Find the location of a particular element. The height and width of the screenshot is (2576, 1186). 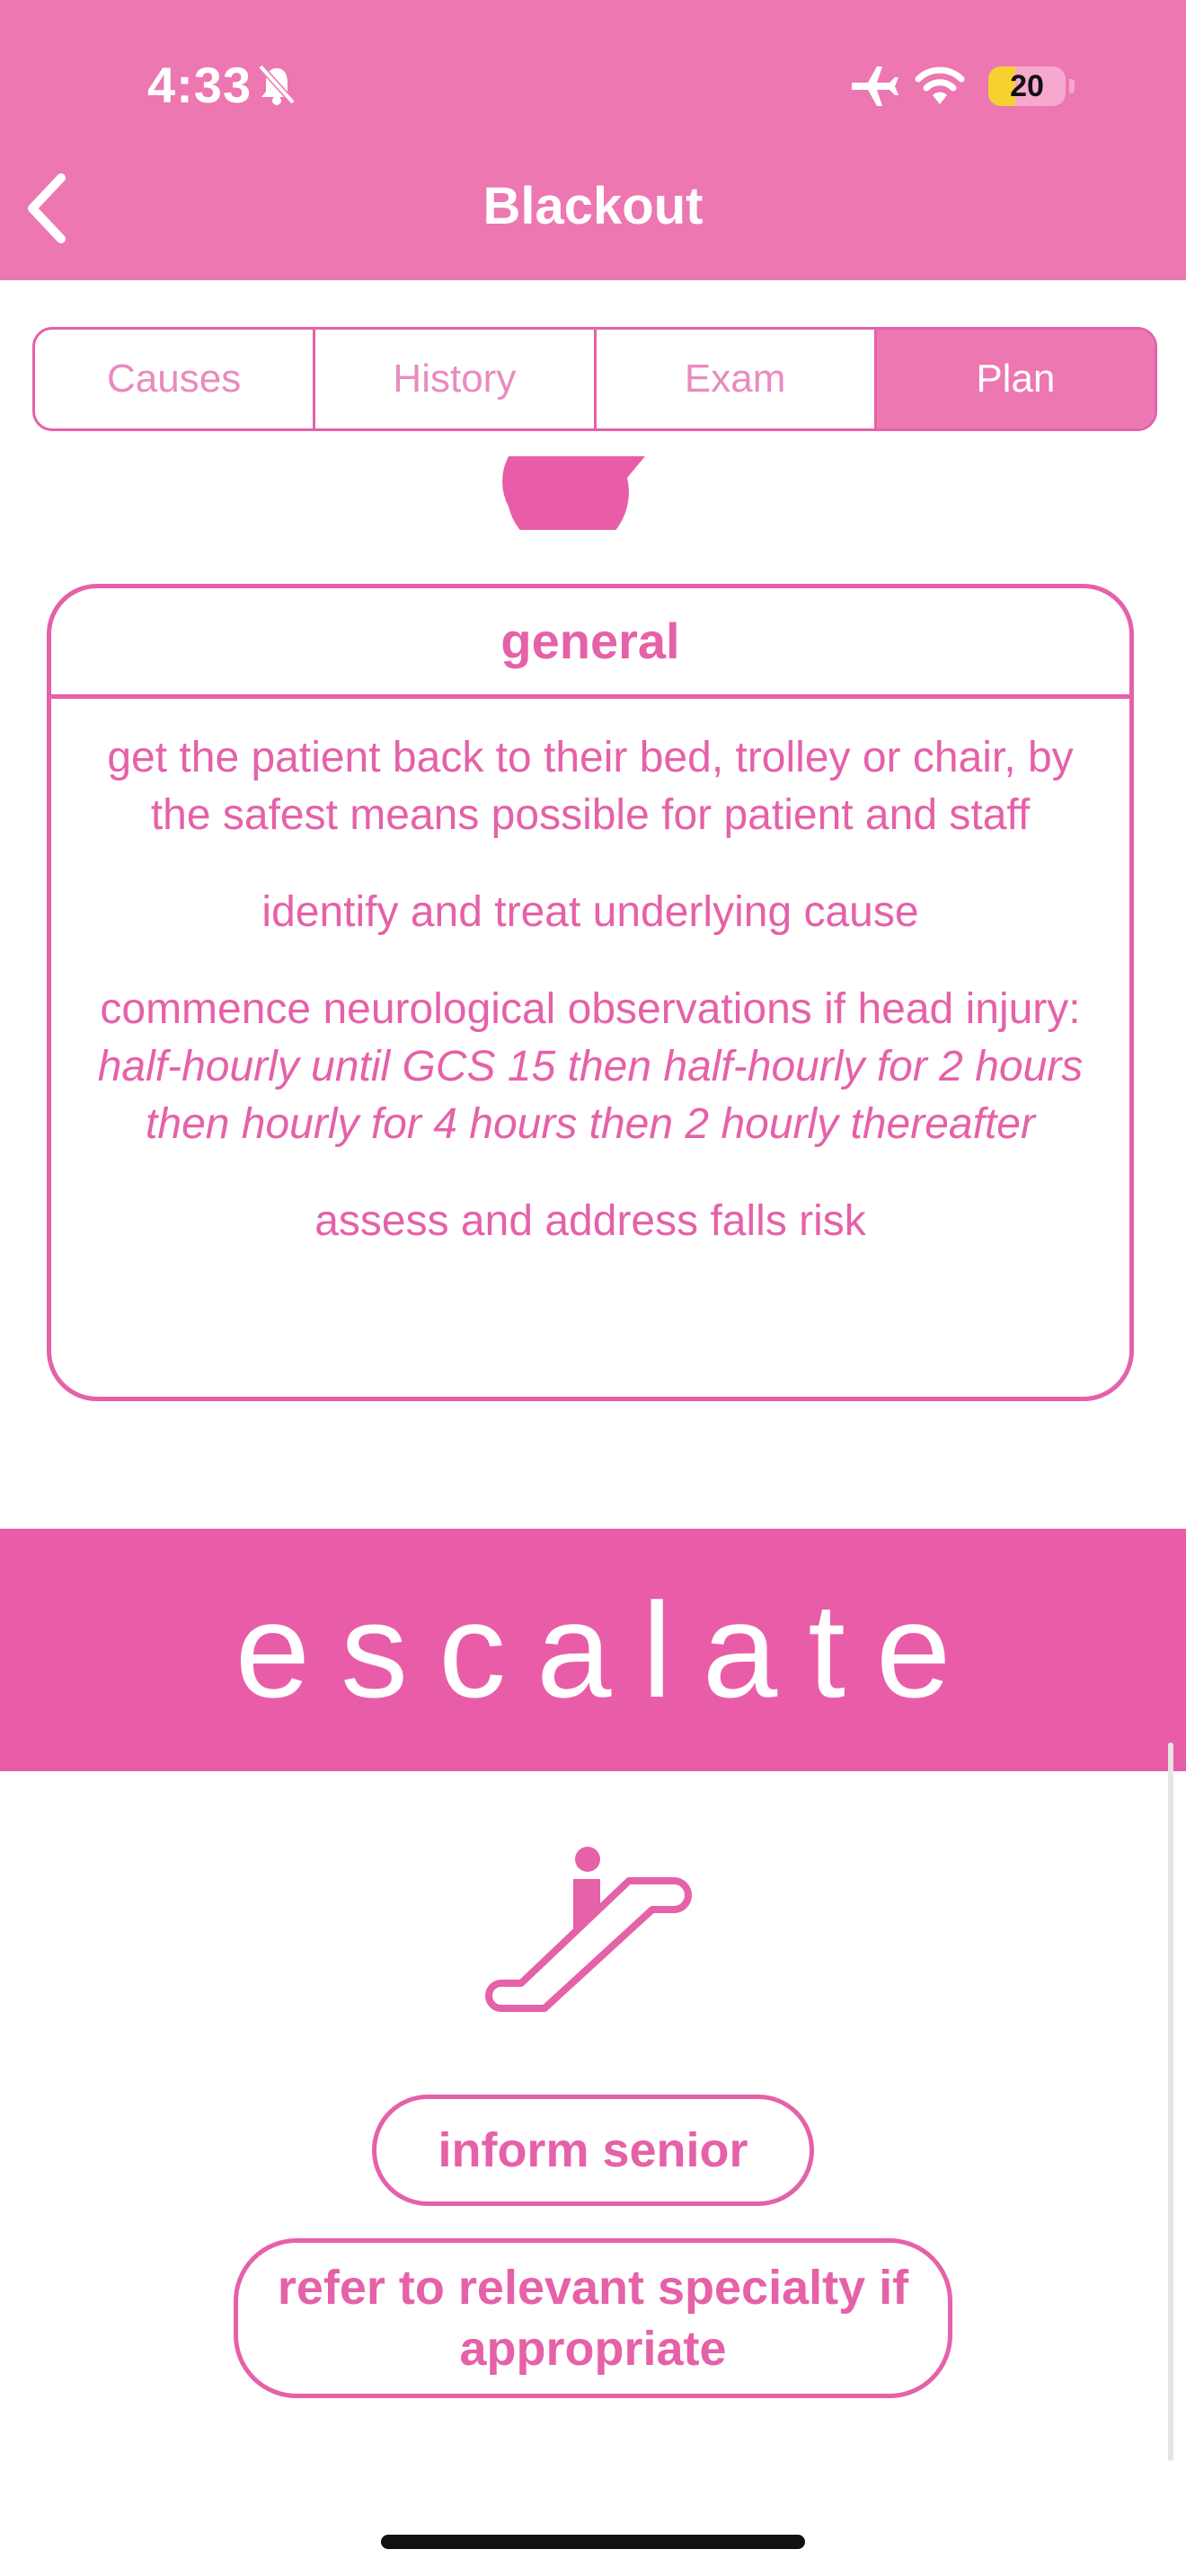

escalate-heading: escalate is located at coordinates (608, 1649).